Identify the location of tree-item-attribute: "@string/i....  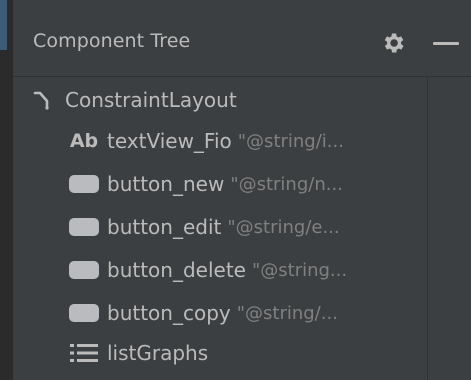
(290, 141).